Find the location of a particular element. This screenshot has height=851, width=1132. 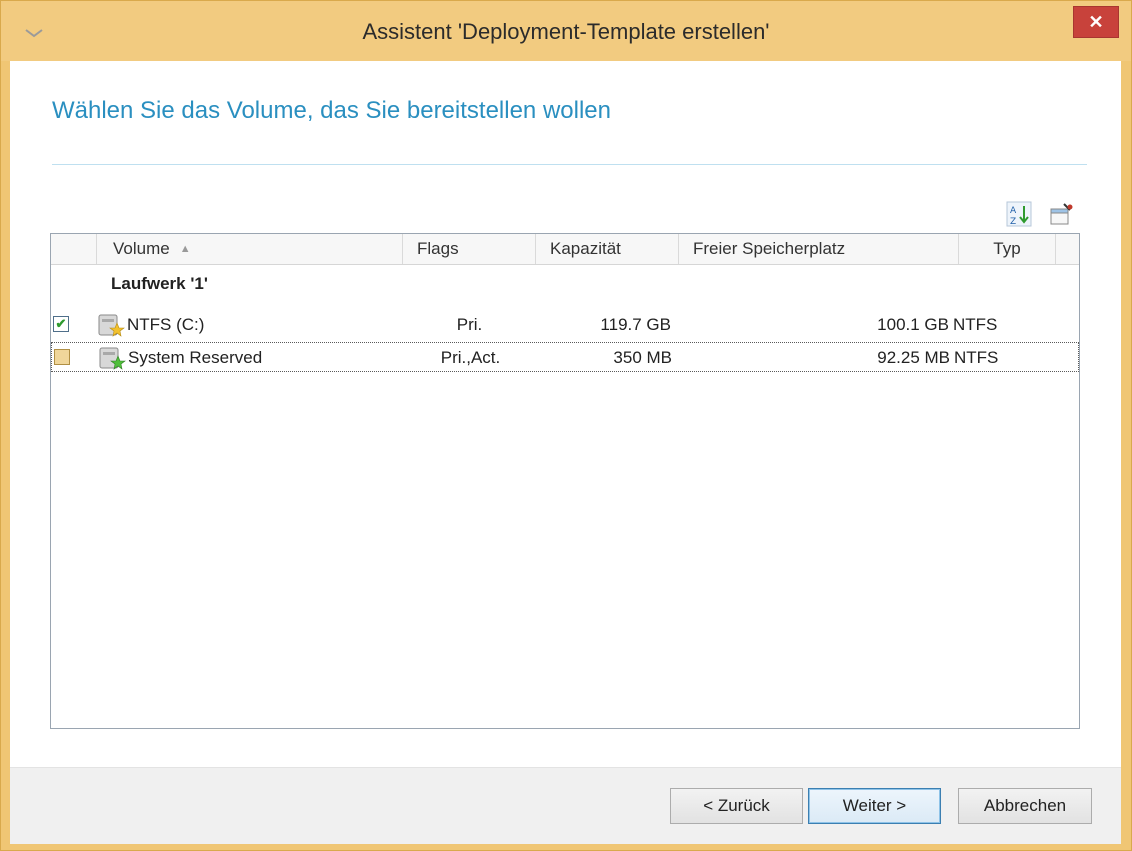

drive-active-icon is located at coordinates (112, 358).